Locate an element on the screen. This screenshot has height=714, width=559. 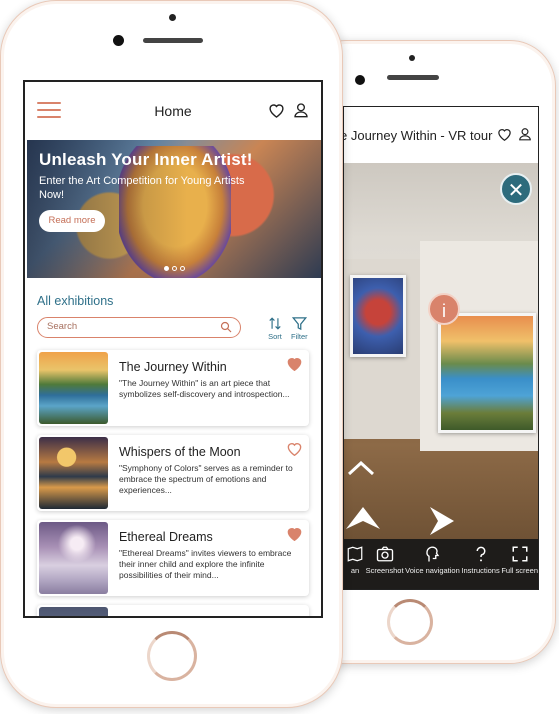
toolbar-label: Voice navigation is located at coordinates (432, 570).